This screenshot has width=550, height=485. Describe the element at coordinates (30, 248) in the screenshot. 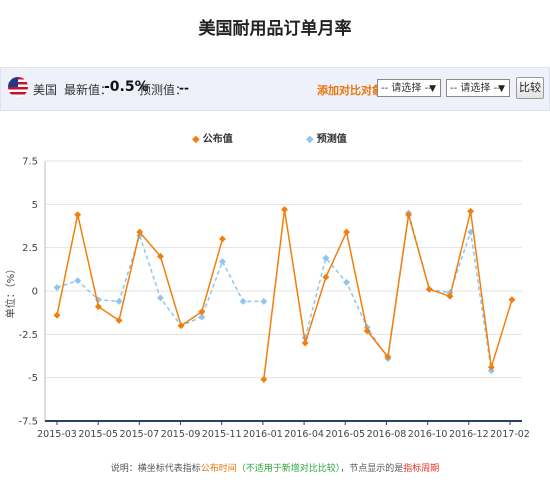

I see `y-tick-label: 2.5` at that location.